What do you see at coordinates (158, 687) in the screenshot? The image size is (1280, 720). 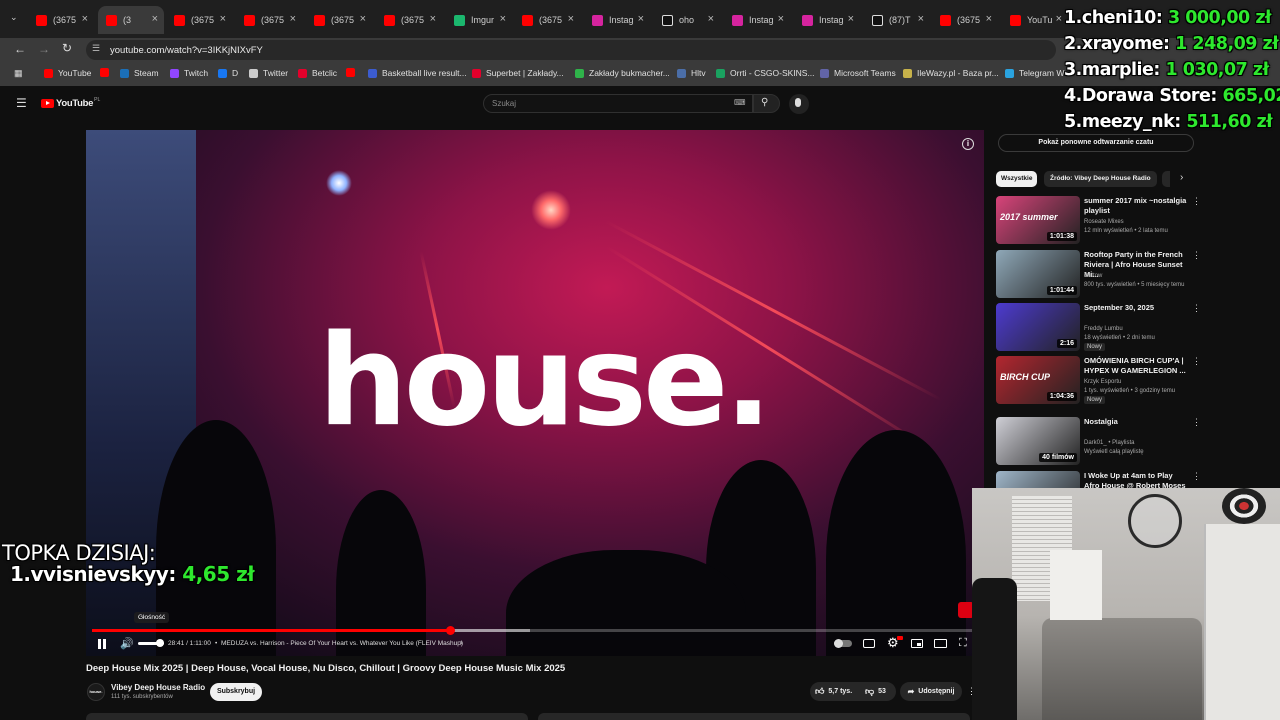 I see `channel-name: Vibey Deep House Radio` at bounding box center [158, 687].